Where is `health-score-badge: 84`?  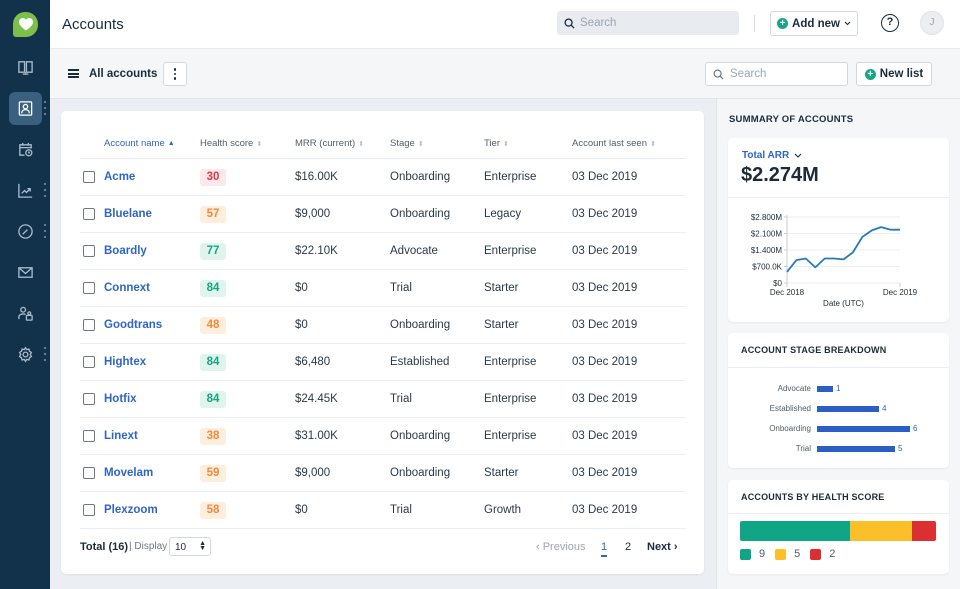 health-score-badge: 84 is located at coordinates (213, 288).